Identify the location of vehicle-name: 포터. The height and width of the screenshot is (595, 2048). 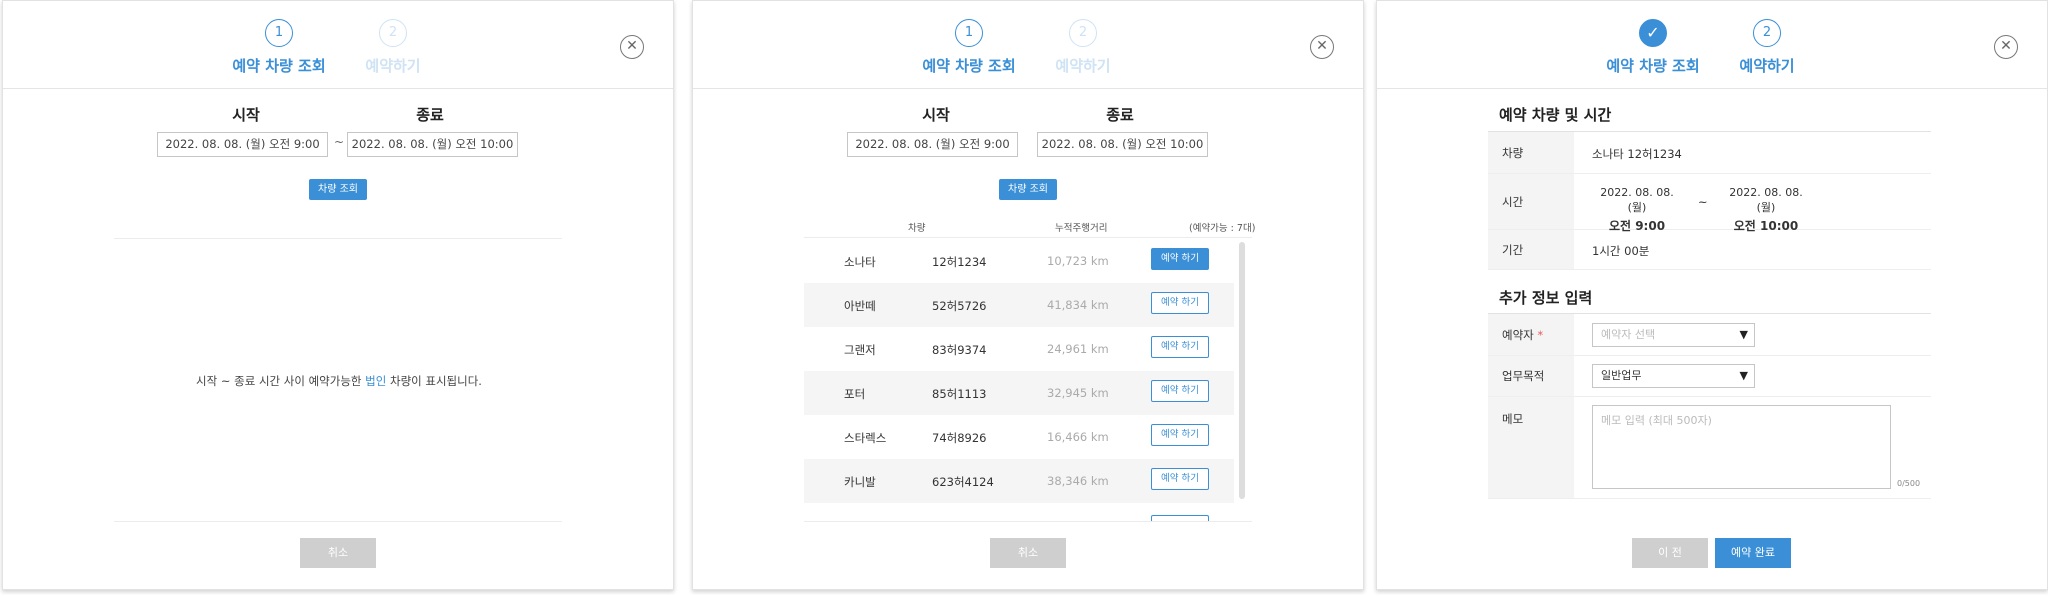
(855, 394).